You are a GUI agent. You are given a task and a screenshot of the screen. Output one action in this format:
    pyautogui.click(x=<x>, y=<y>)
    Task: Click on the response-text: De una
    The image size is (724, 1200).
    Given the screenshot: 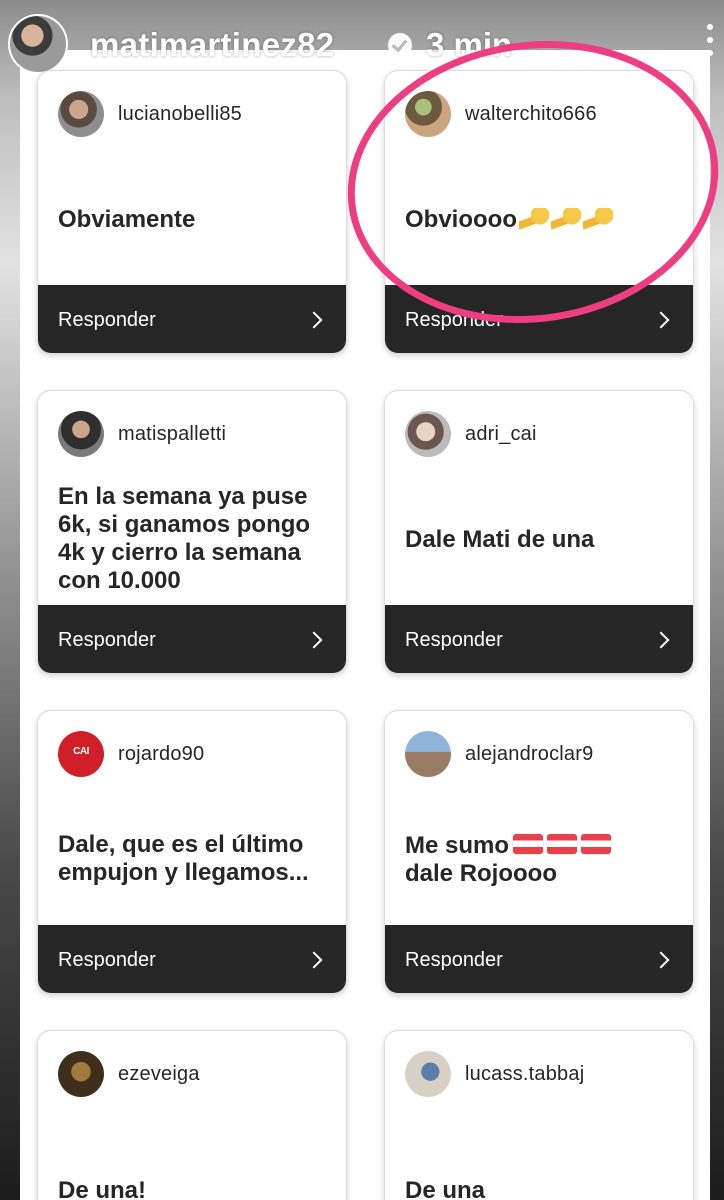 What is the action you would take?
    pyautogui.click(x=445, y=1188)
    